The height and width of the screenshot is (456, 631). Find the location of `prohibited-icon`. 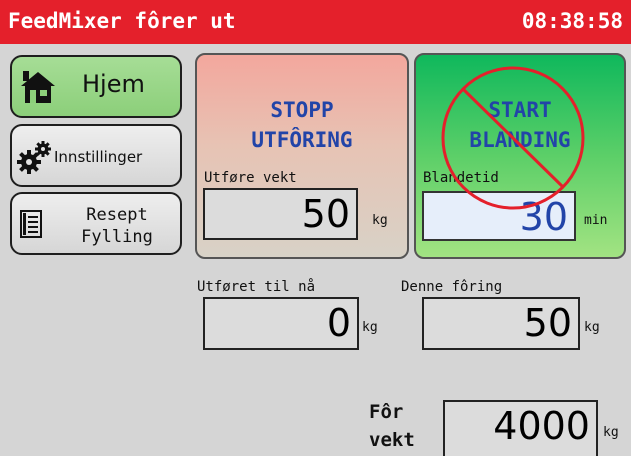

prohibited-icon is located at coordinates (513, 138).